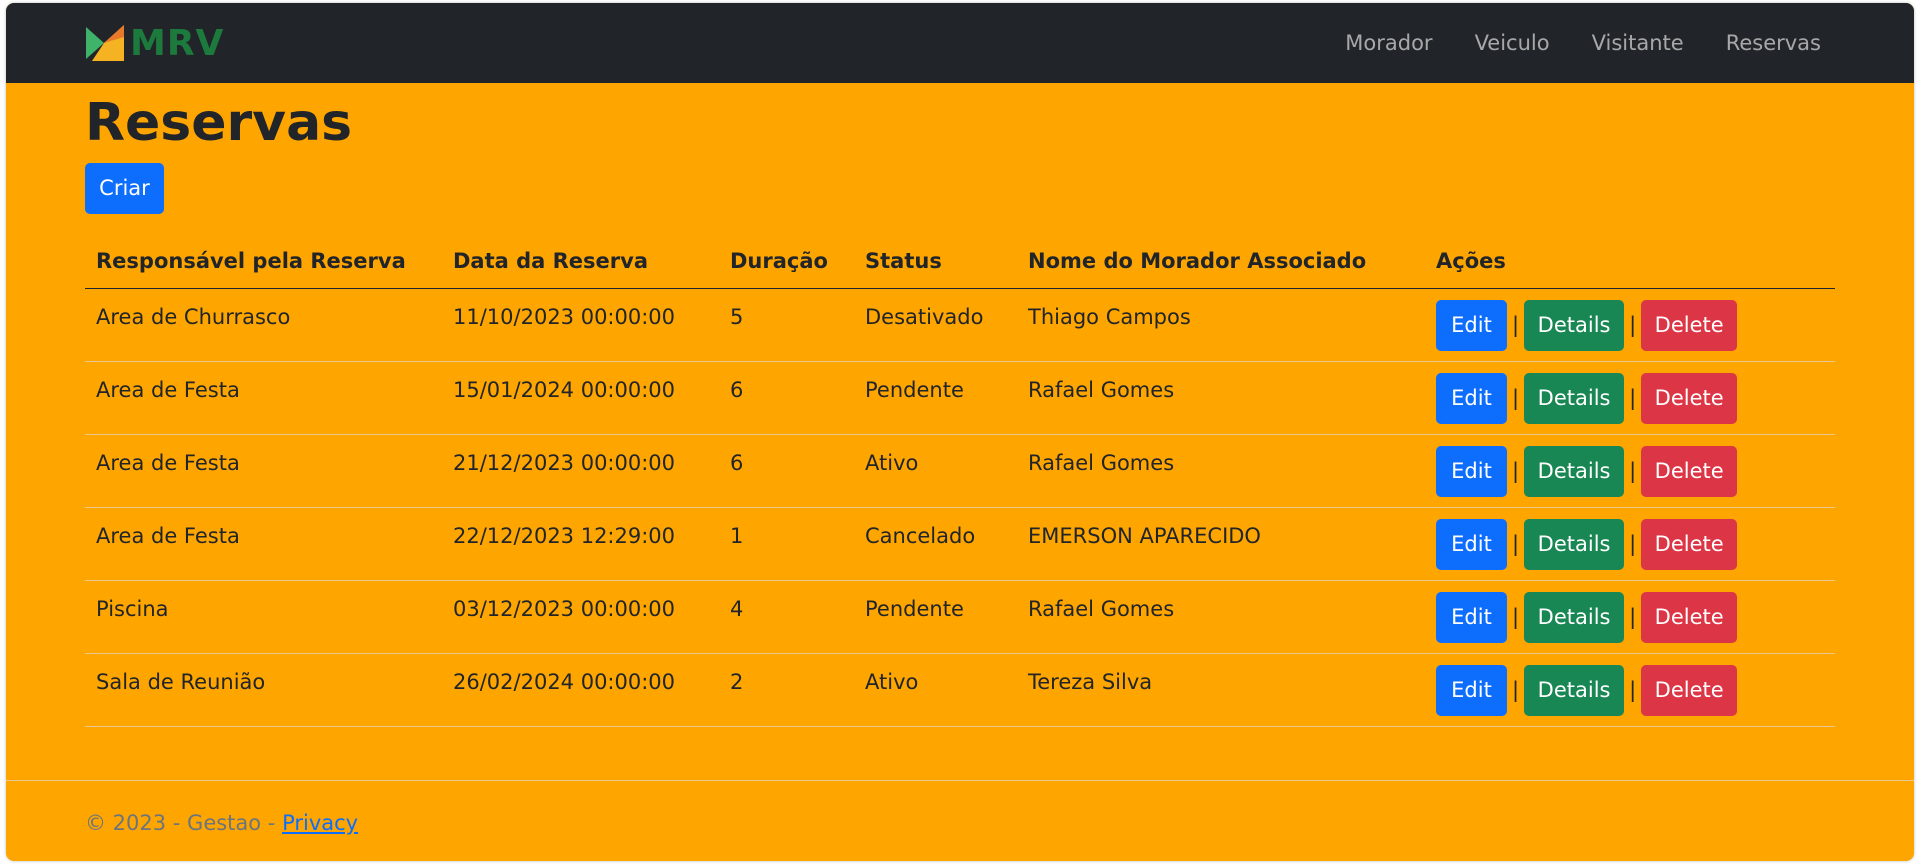 The image size is (1920, 864). I want to click on cell-responsavel: Piscina, so click(263, 617).